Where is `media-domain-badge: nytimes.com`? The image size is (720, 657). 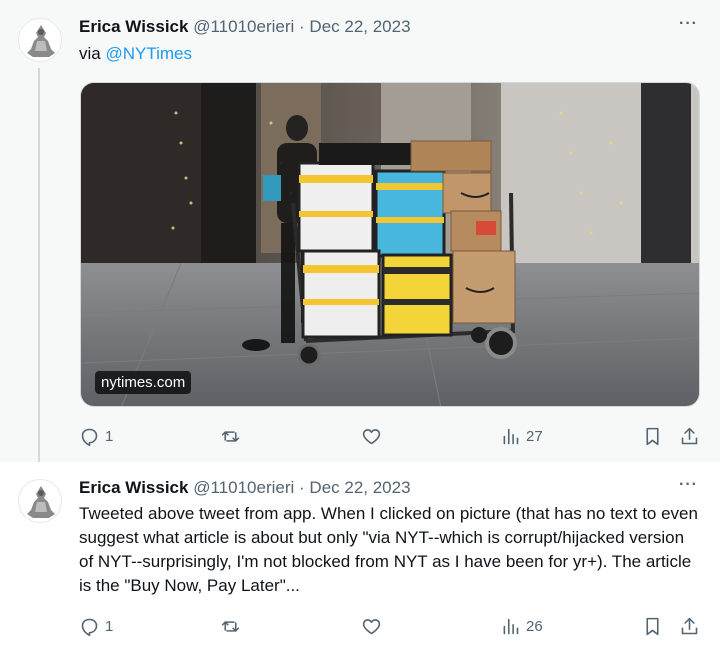
media-domain-badge: nytimes.com is located at coordinates (143, 382).